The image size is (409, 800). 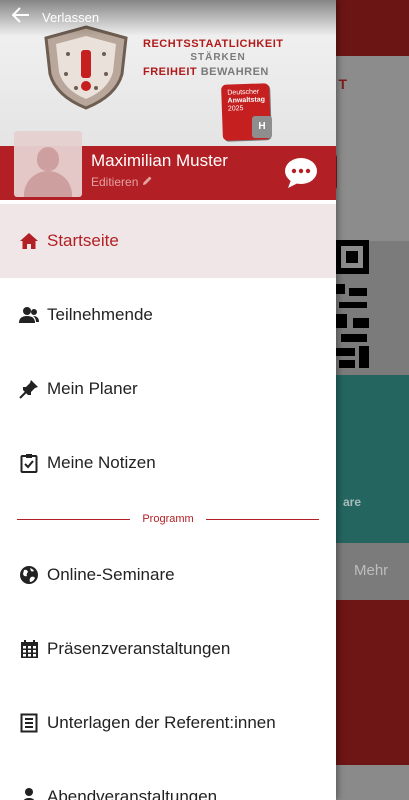 What do you see at coordinates (147, 182) in the screenshot?
I see `pencil-icon` at bounding box center [147, 182].